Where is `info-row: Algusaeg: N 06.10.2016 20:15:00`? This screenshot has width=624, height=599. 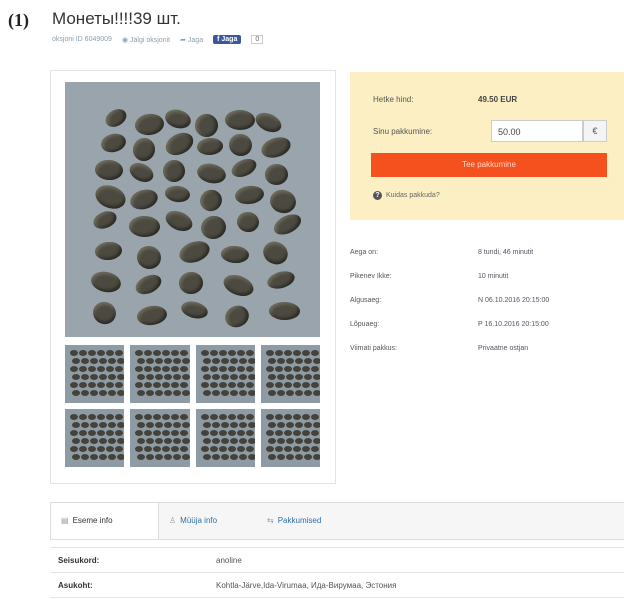
info-row: Algusaeg: N 06.10.2016 20:15:00 is located at coordinates (487, 300).